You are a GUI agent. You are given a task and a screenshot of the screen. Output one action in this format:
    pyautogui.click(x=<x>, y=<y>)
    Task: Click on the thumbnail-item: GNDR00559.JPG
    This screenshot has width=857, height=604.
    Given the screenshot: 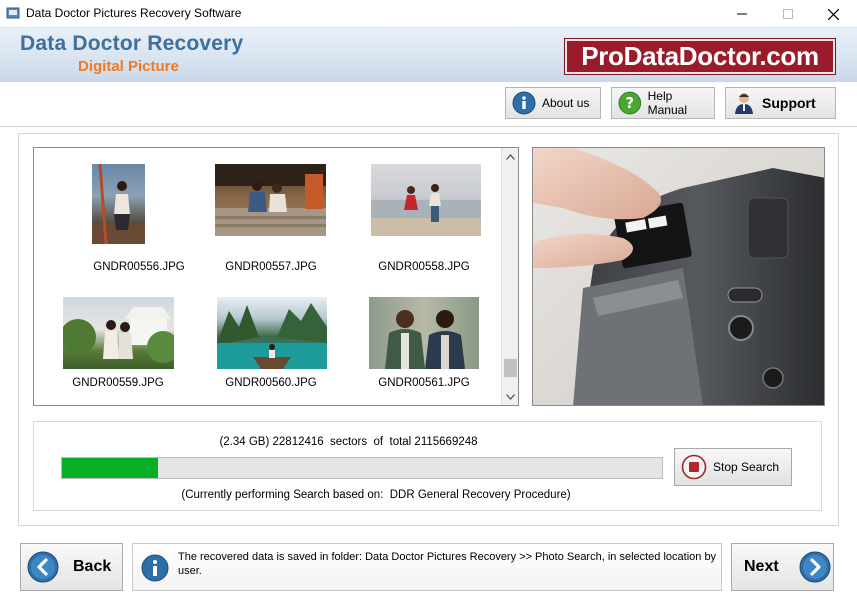 What is the action you would take?
    pyautogui.click(x=118, y=350)
    